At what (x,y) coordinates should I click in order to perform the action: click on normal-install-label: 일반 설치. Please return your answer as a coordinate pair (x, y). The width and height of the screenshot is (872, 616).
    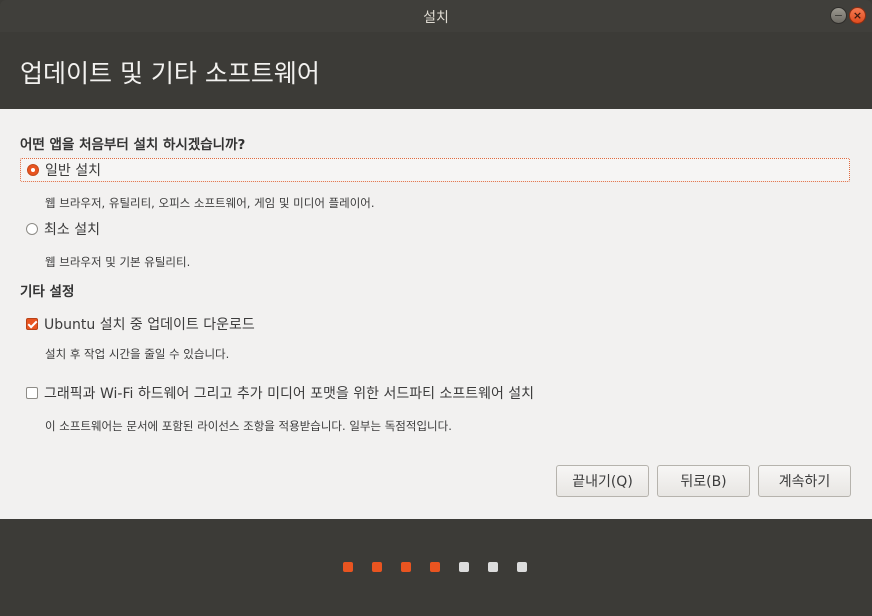
    Looking at the image, I should click on (73, 170).